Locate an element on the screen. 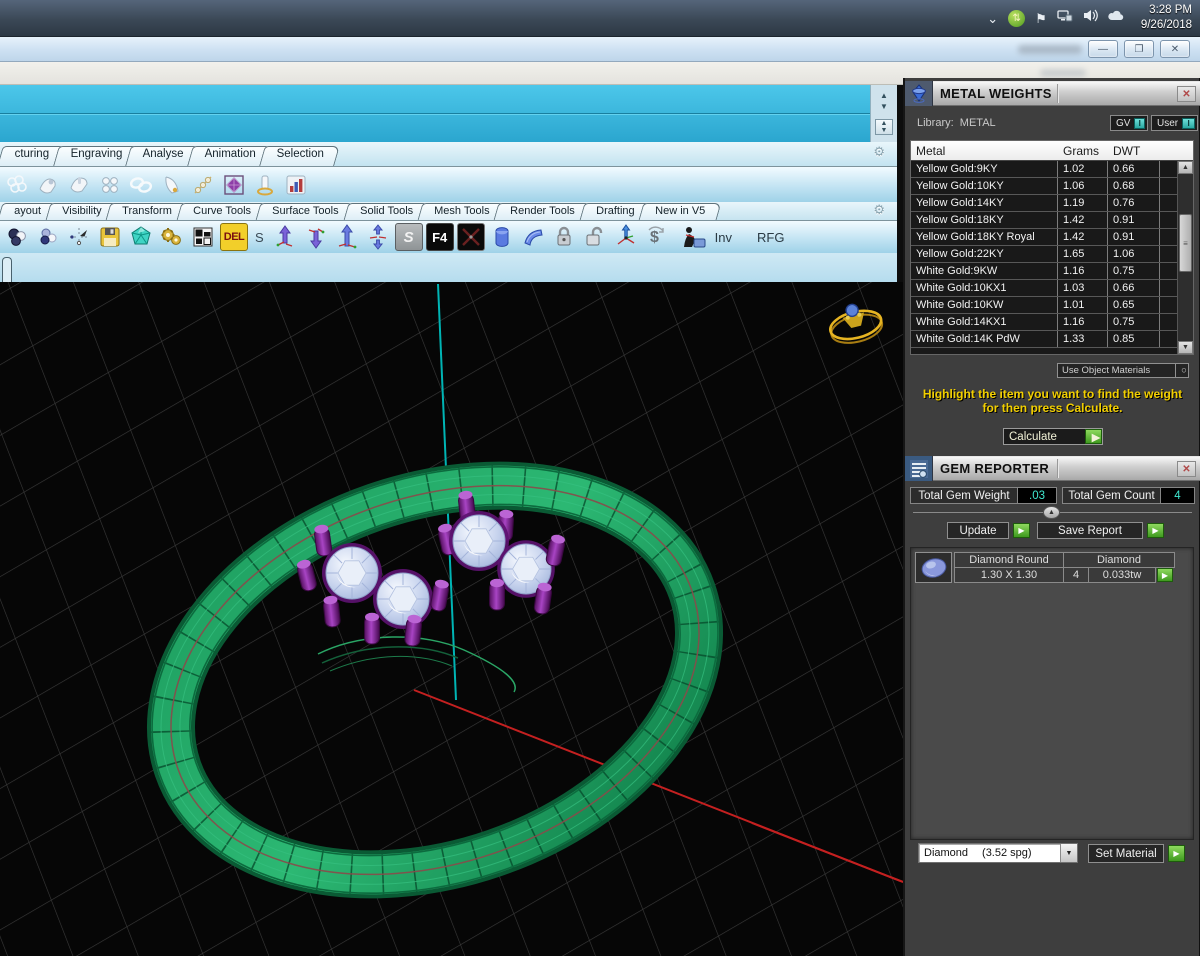  pave-hand-tool-icon is located at coordinates (48, 185).